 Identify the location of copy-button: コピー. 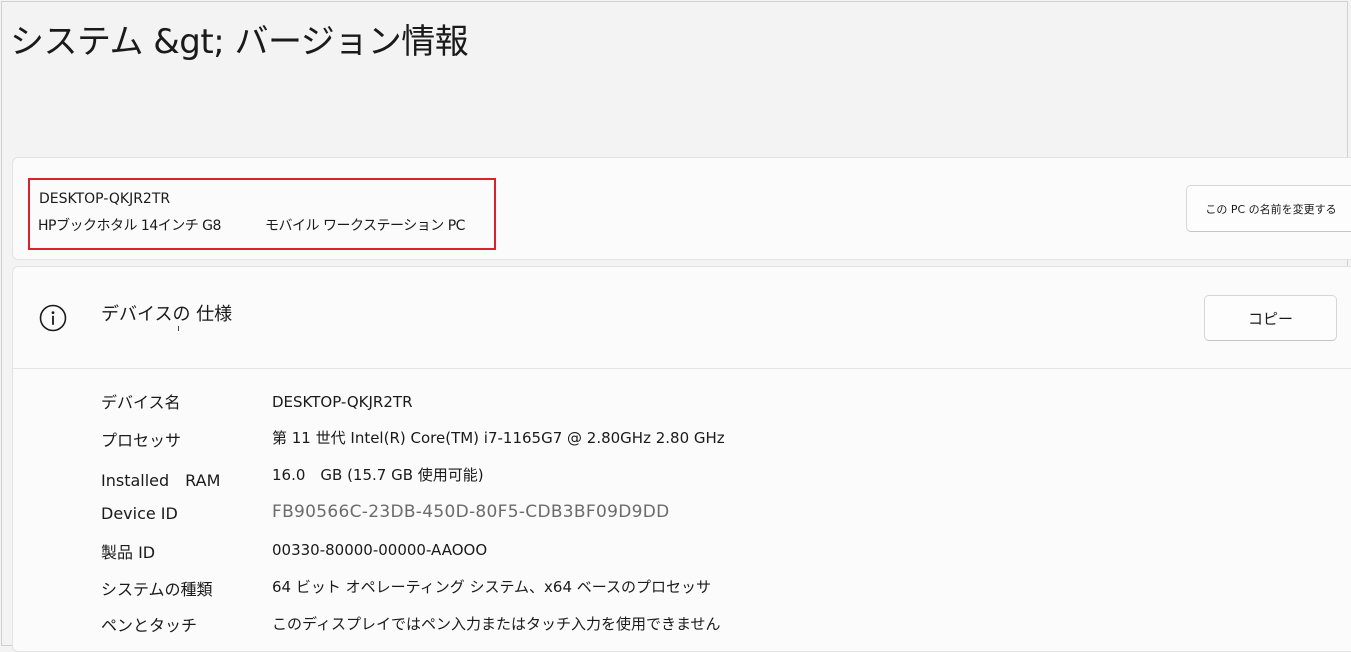
(1270, 318).